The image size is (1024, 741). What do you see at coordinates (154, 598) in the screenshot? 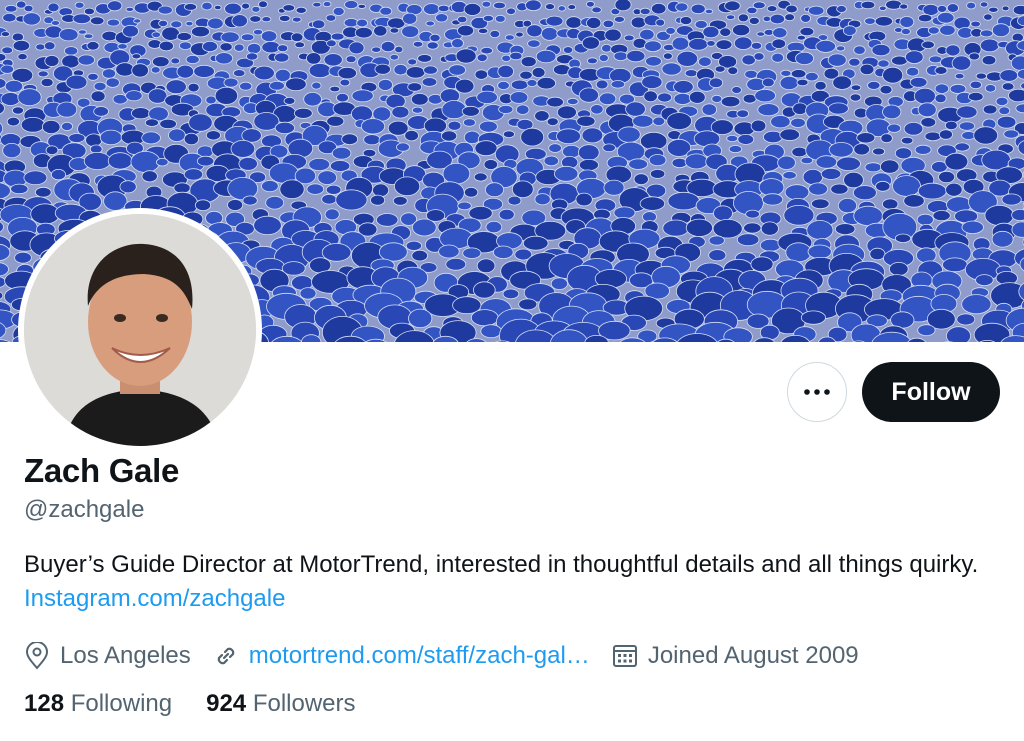
I see `bio-instagram-link: Instagram.com/zachgale` at bounding box center [154, 598].